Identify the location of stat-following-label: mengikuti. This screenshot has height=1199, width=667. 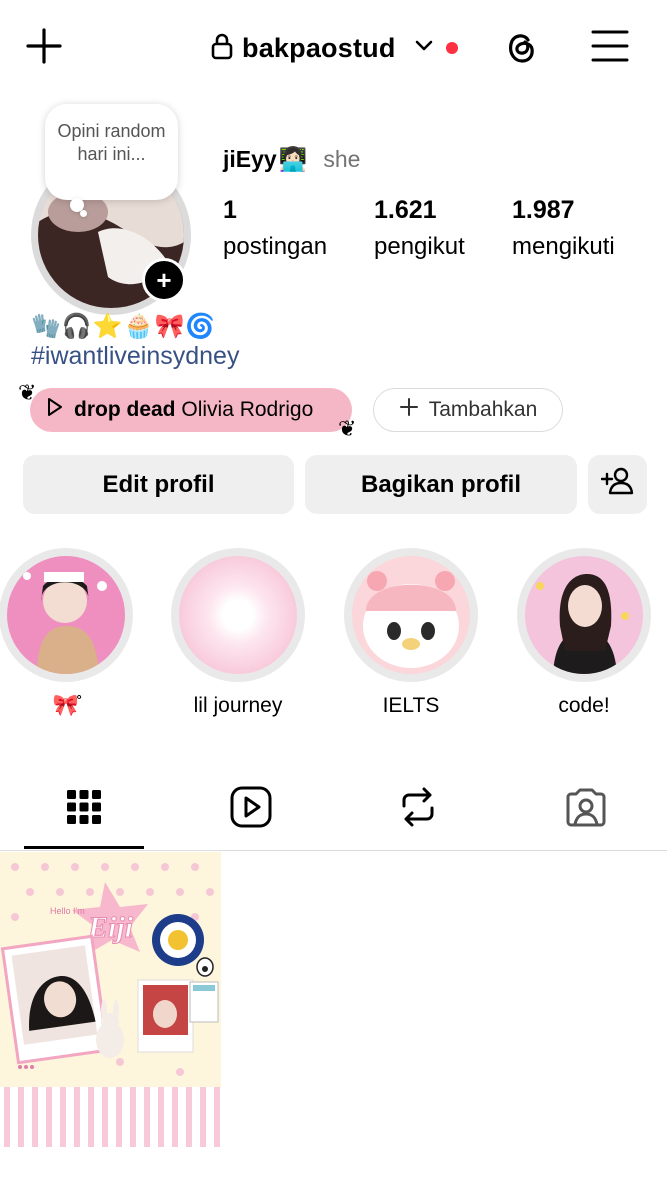
(563, 246).